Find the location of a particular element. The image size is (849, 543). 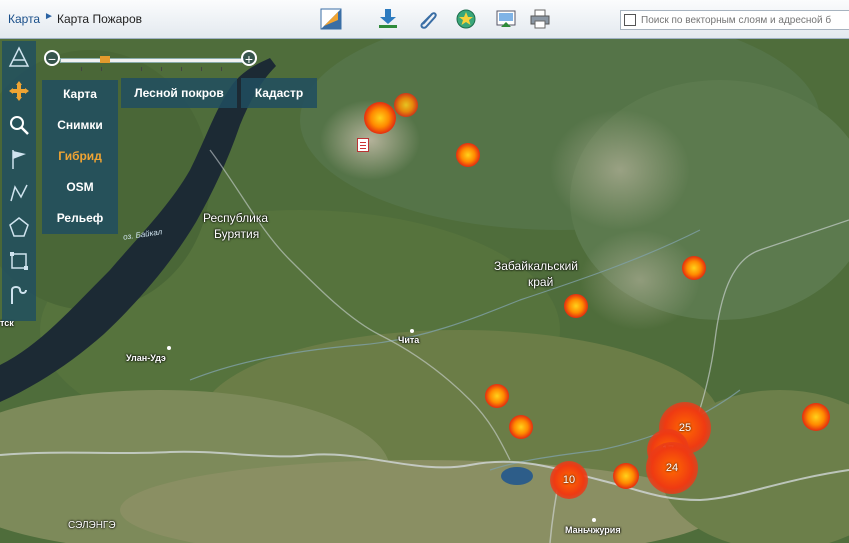

region-label-zabaikal-1: Забайкальский is located at coordinates (536, 266).